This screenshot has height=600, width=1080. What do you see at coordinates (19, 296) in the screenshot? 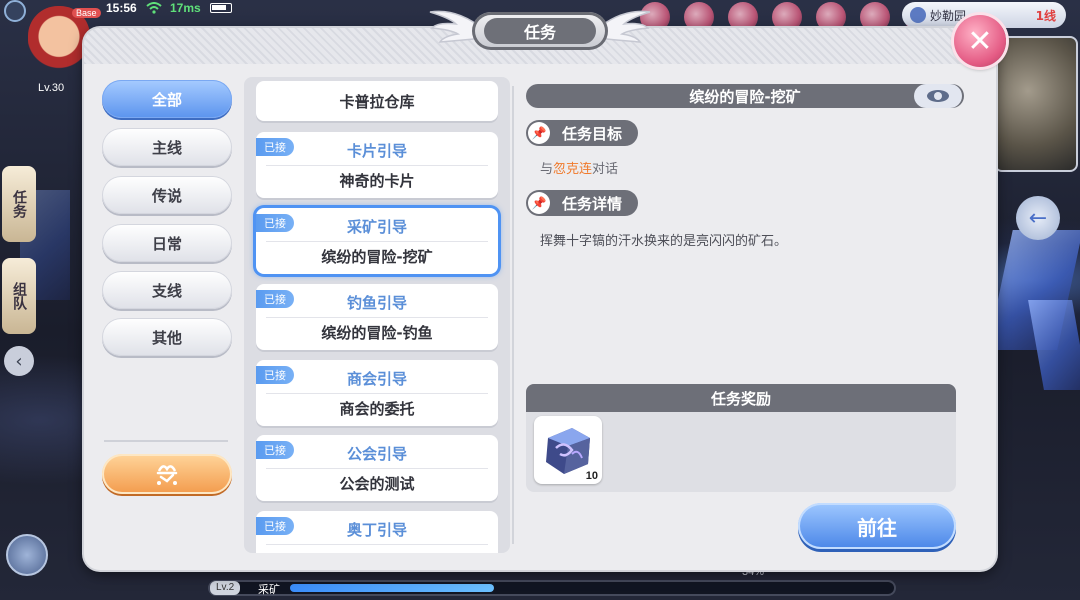
I see `side-tab-team: 组队` at bounding box center [19, 296].